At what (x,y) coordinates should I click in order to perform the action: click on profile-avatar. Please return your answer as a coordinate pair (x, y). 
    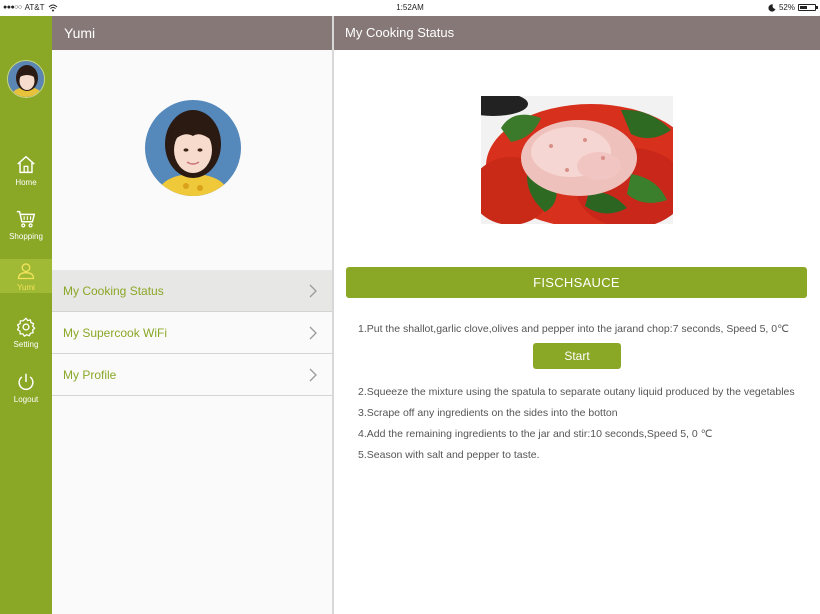
    Looking at the image, I should click on (193, 148).